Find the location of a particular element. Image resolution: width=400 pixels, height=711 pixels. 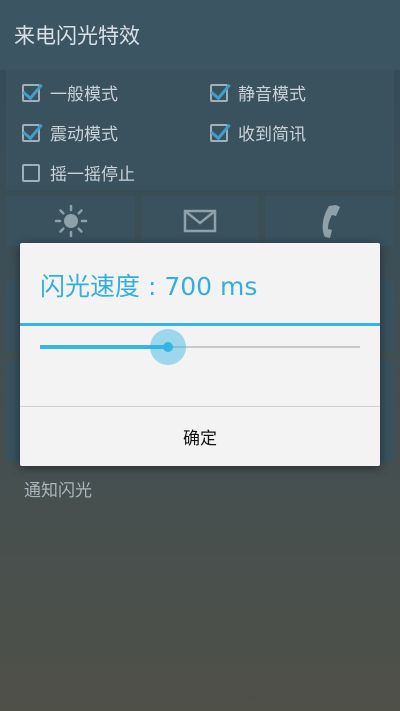

mail-icon is located at coordinates (200, 221).